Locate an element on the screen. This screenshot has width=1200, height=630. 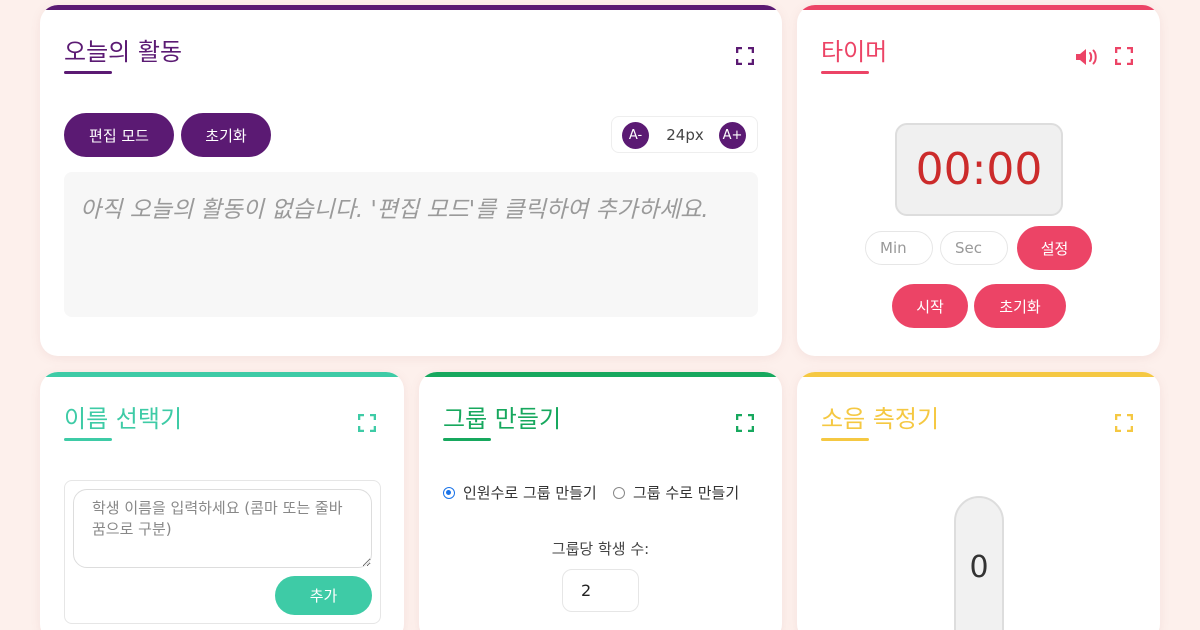
group-by-count-label: 그룹 수로 만들기 is located at coordinates (686, 493).